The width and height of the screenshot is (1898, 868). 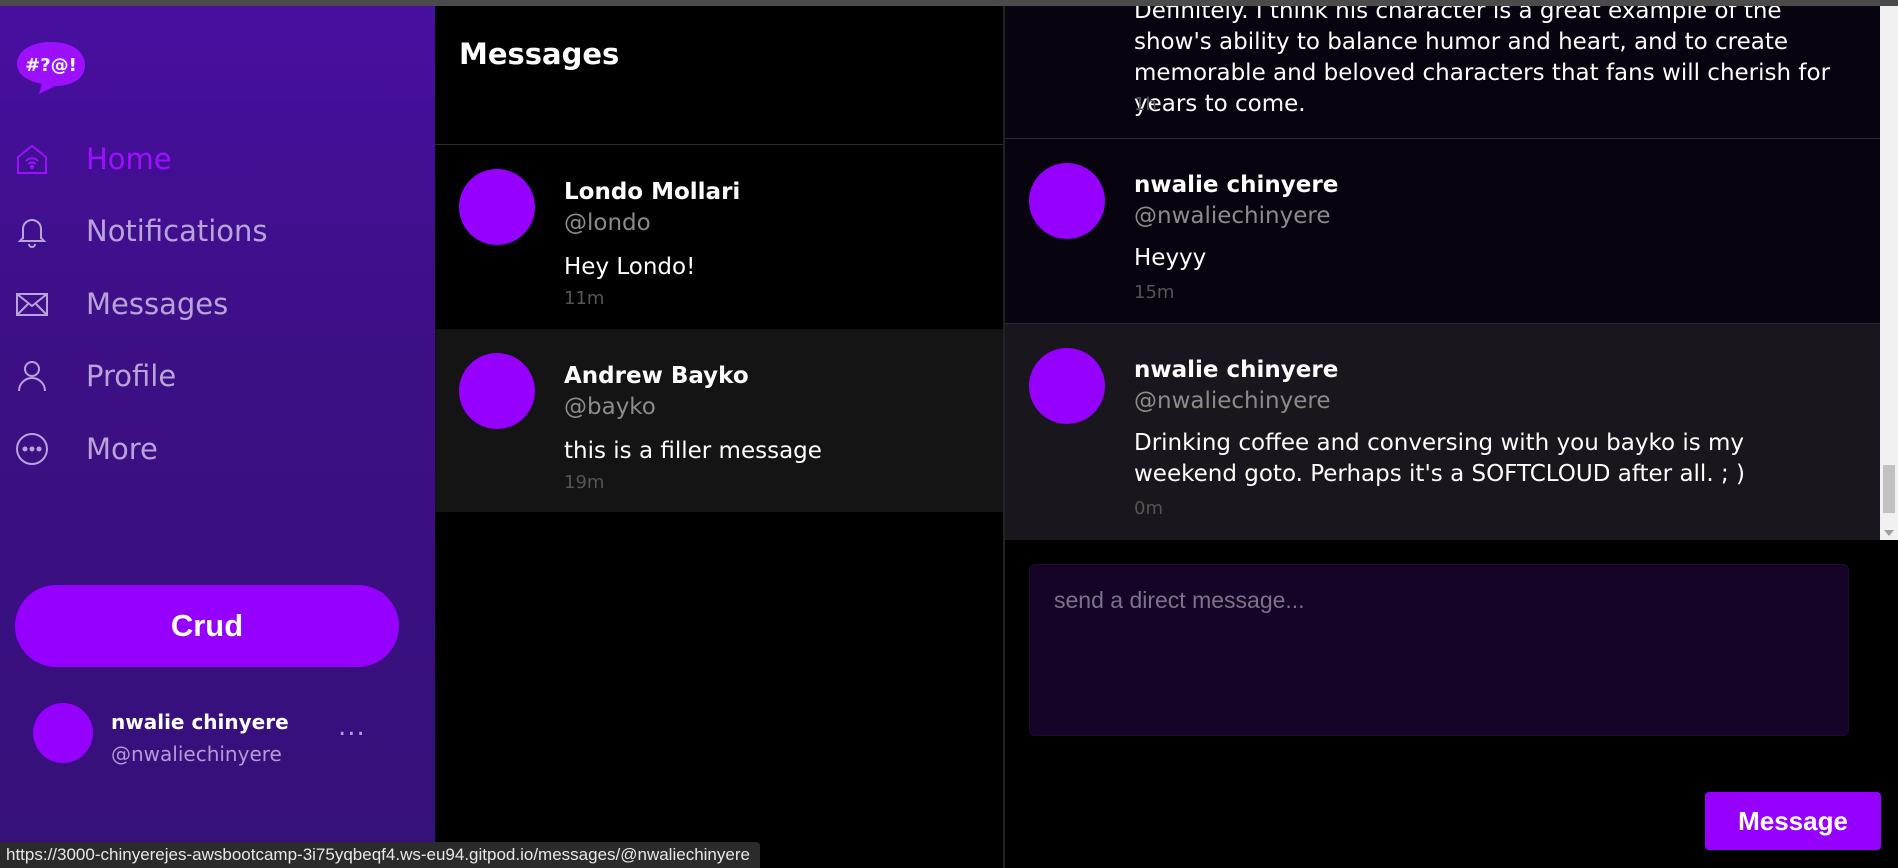 I want to click on message-group-item: Londo Mollari @londo Hey Londo! 11m, so click(x=719, y=236).